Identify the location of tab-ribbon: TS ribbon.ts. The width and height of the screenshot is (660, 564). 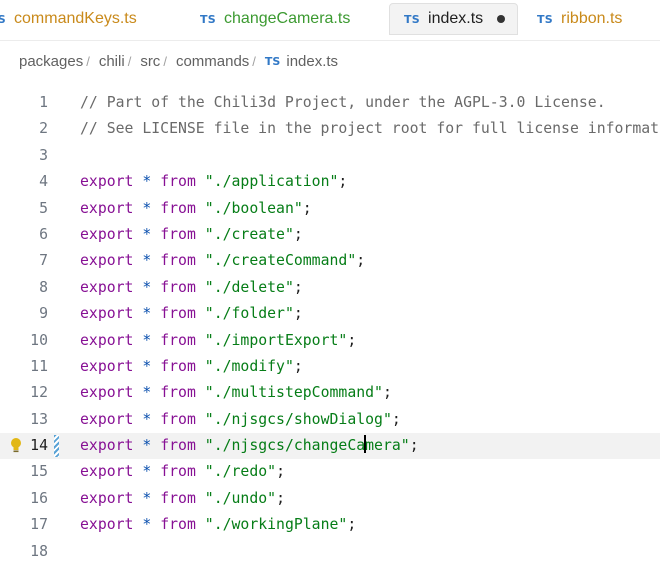
(579, 19).